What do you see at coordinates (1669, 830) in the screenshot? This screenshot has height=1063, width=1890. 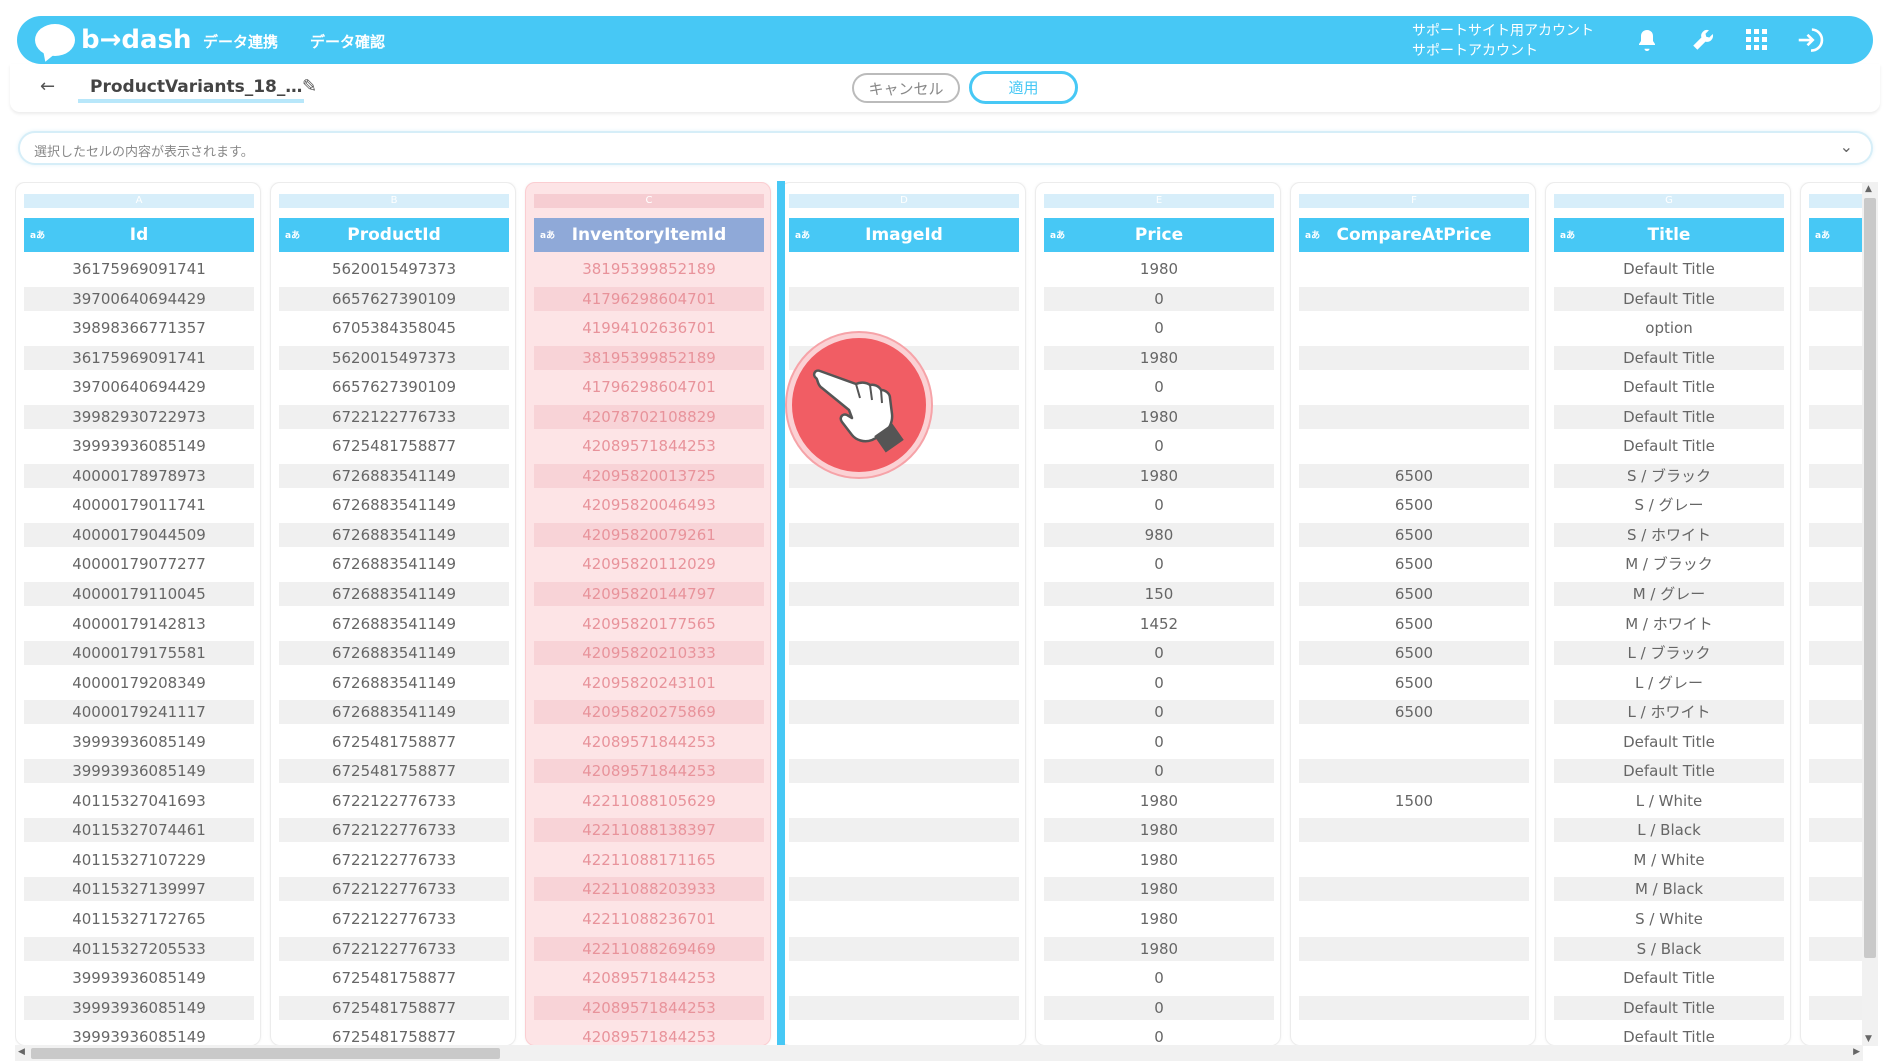 I see `table-cell: L / Black` at bounding box center [1669, 830].